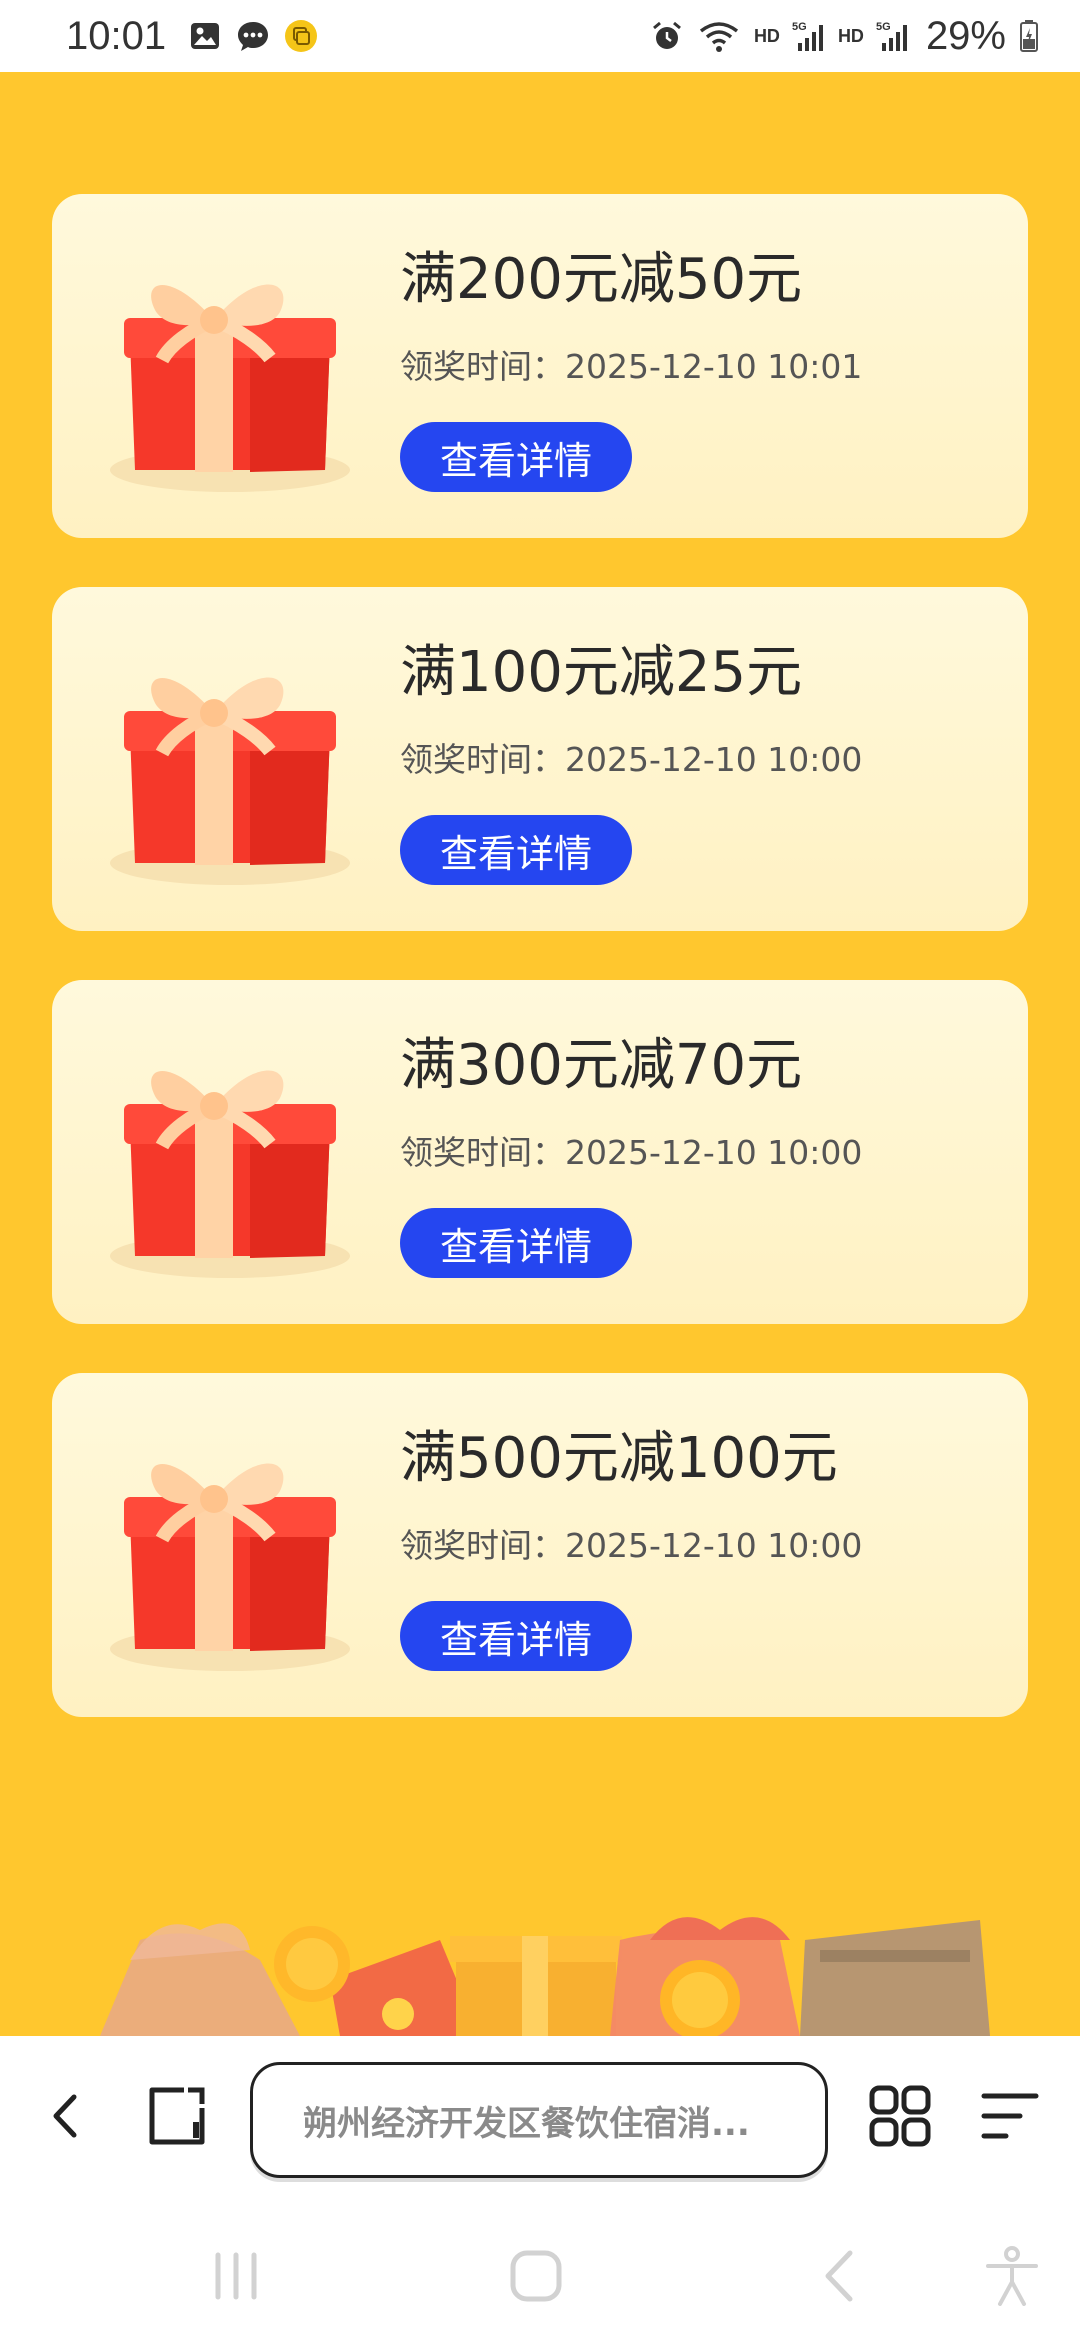 This screenshot has width=1080, height=2340. I want to click on decoration-illustration, so click(540, 1968).